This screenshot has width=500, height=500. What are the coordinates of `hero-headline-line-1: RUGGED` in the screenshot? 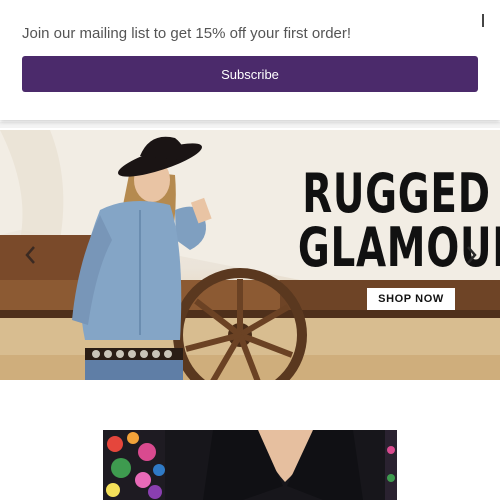 It's located at (396, 193).